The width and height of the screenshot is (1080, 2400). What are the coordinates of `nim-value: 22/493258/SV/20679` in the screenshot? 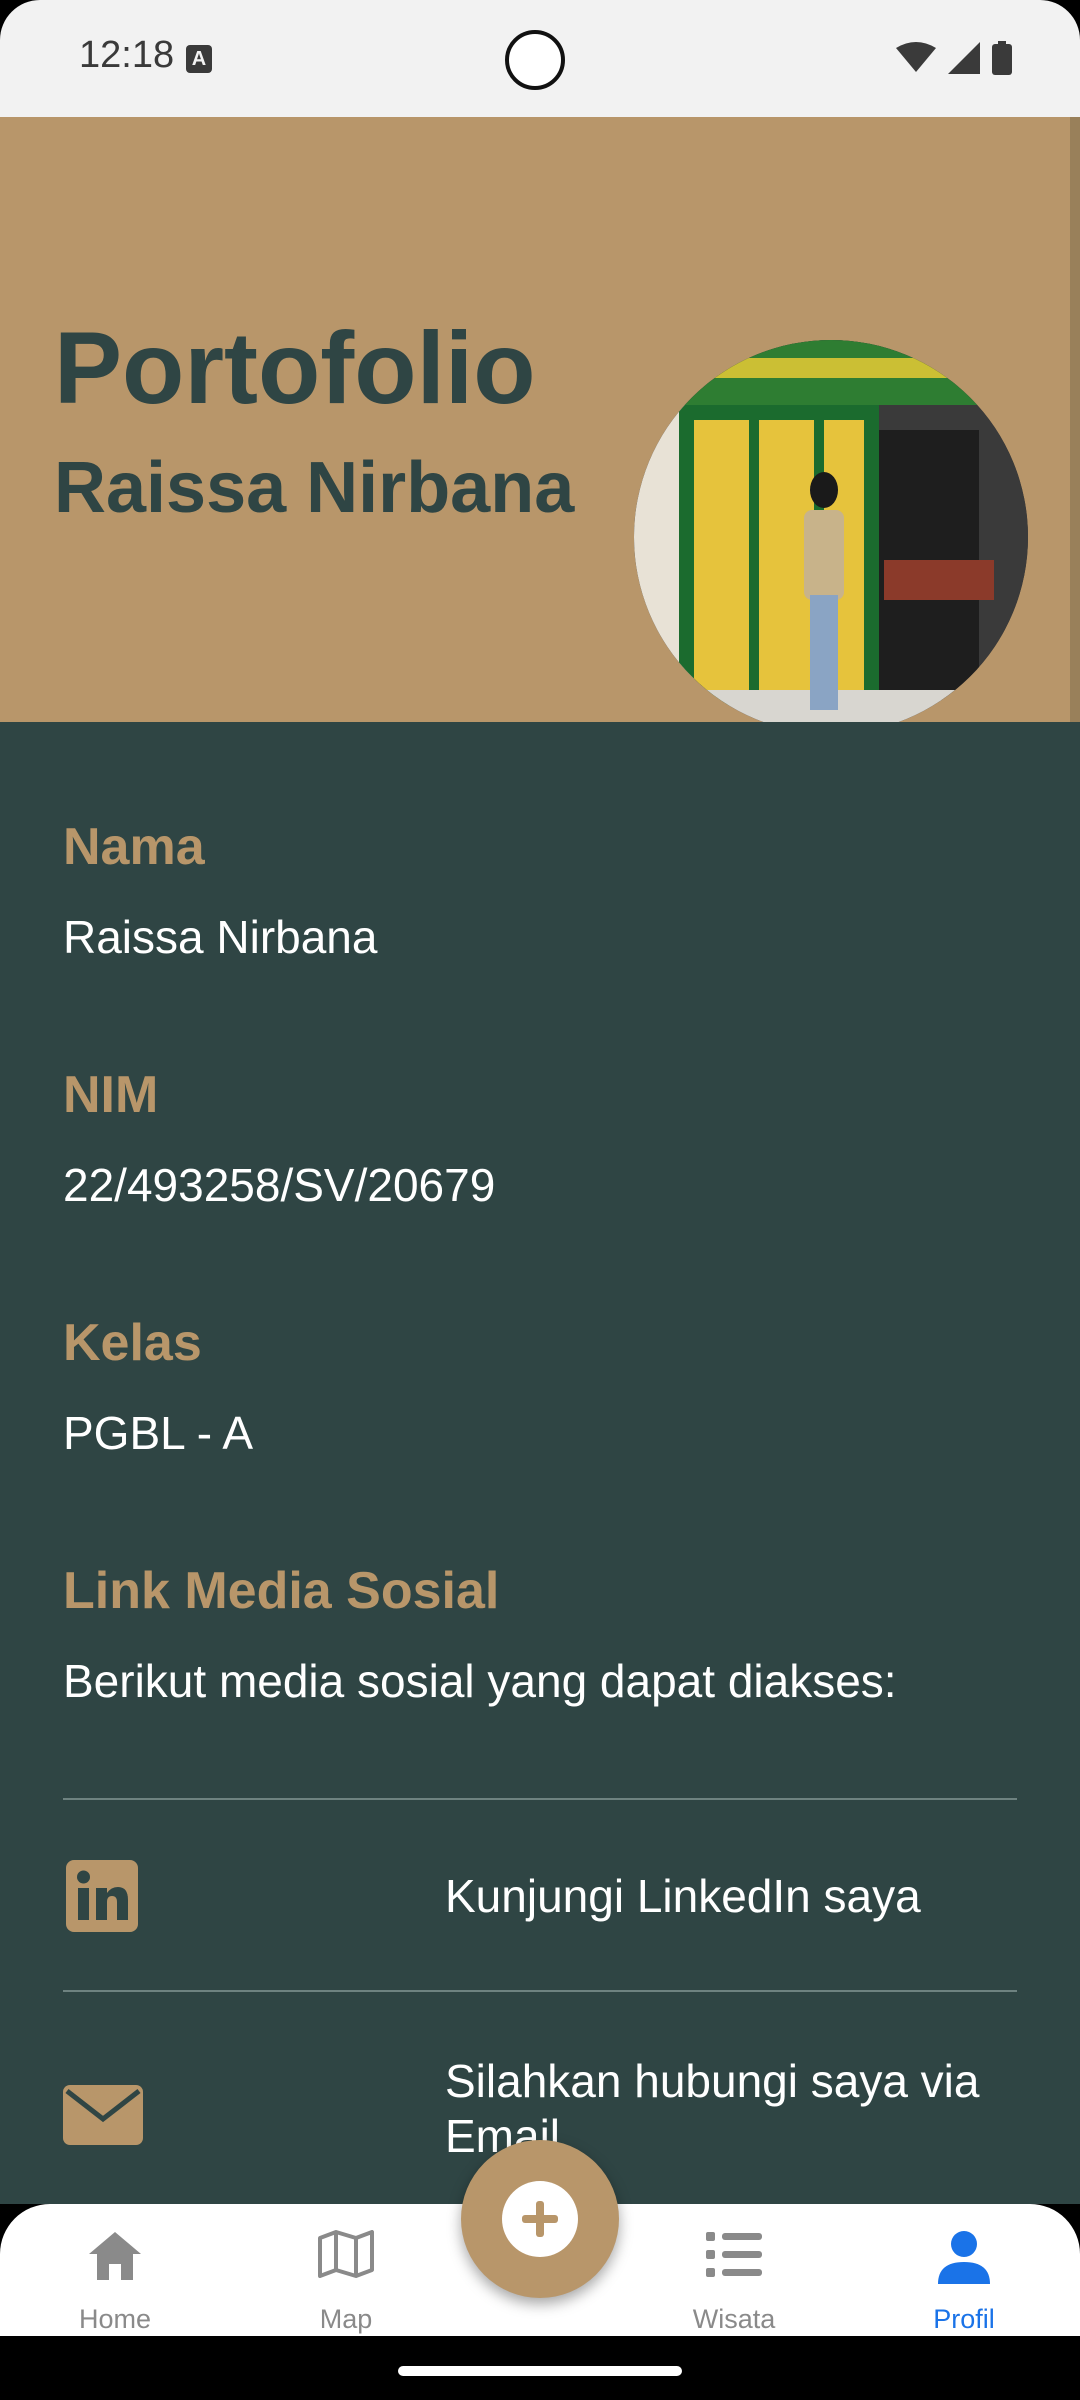 It's located at (279, 1185).